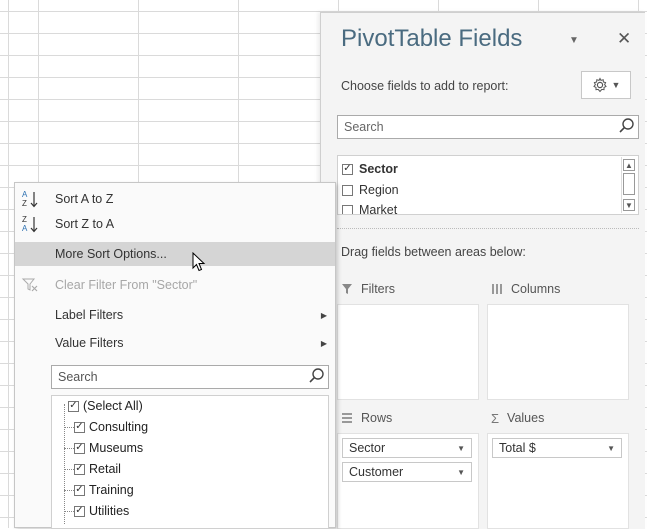  I want to click on menu-item-sort-a-to-z: A Z Sort A to Z, so click(175, 199).